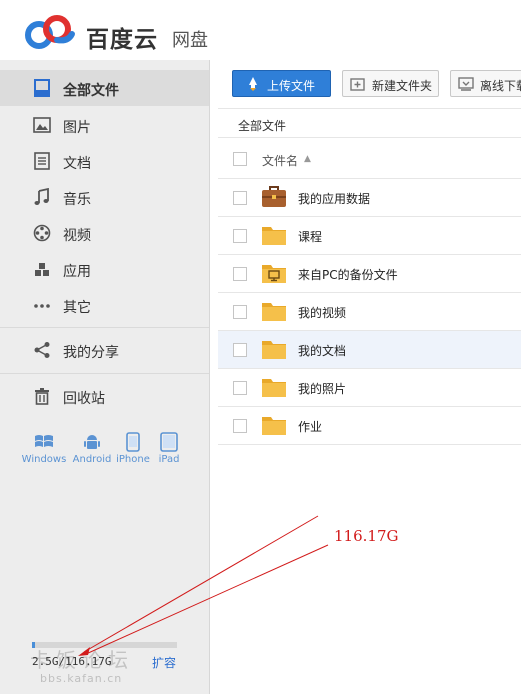 Image resolution: width=521 pixels, height=694 pixels. I want to click on file-row: 课程, so click(369, 236).